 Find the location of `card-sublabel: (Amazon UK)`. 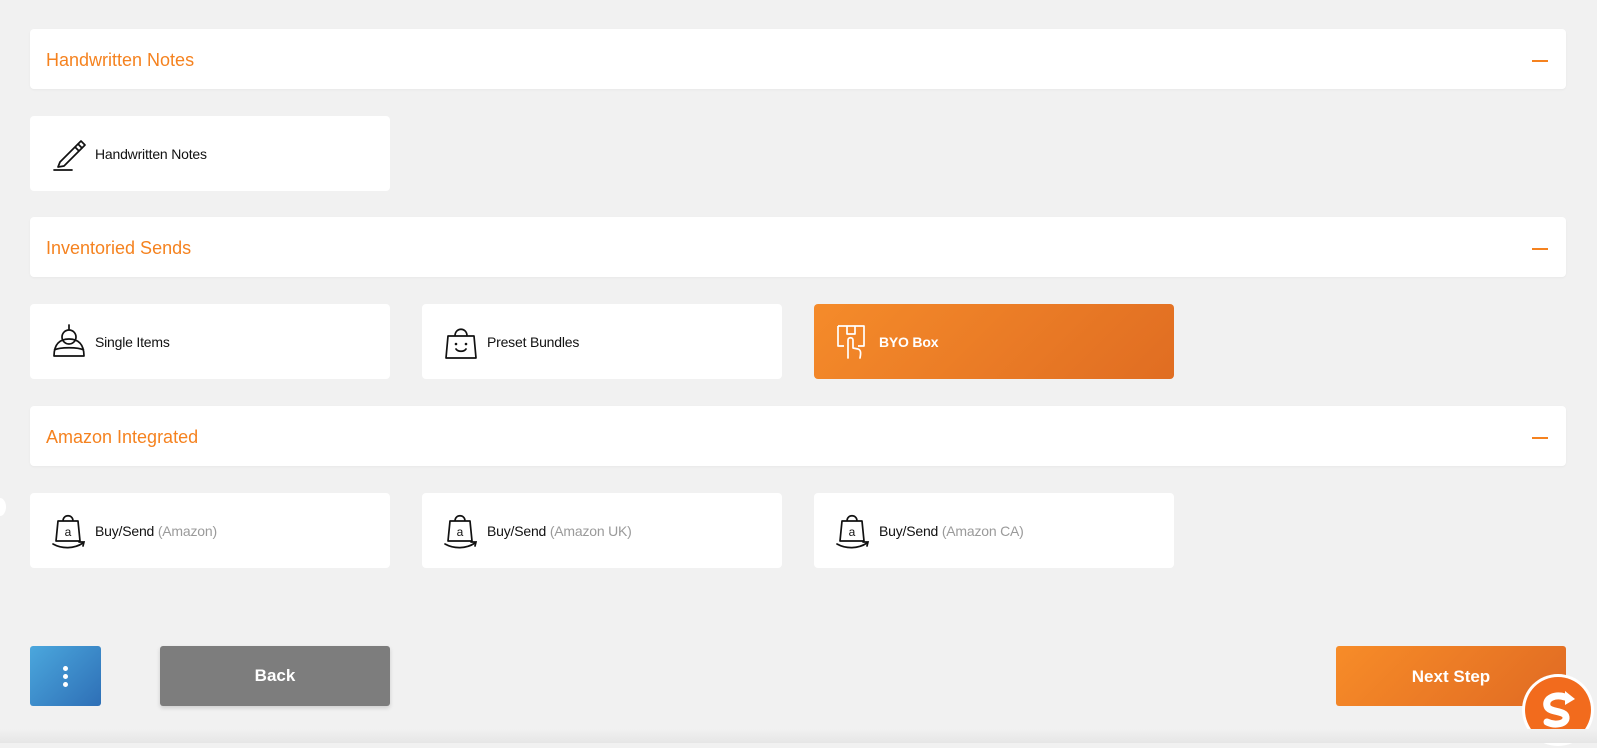

card-sublabel: (Amazon UK) is located at coordinates (590, 531).